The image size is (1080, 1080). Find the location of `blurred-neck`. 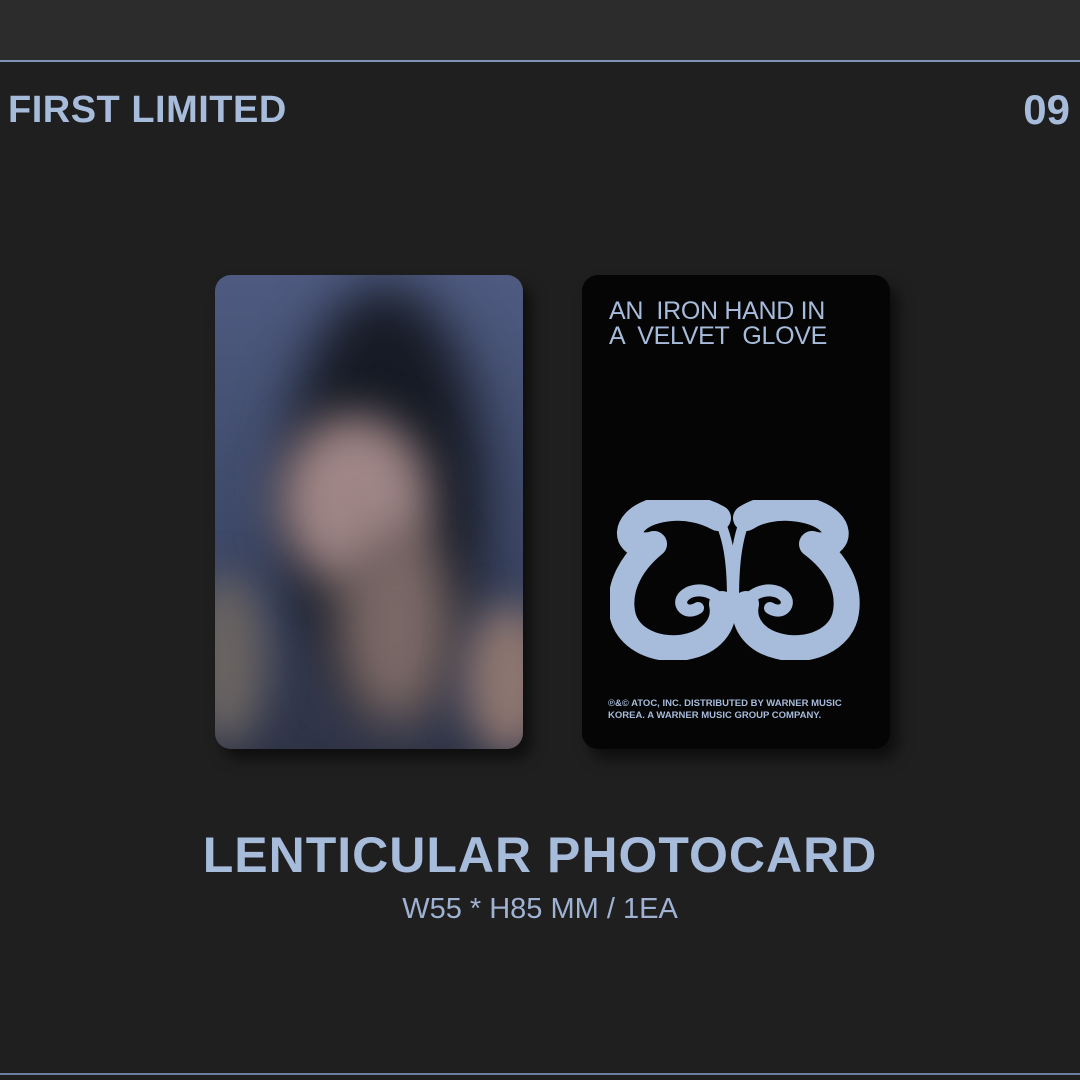

blurred-neck is located at coordinates (395, 625).